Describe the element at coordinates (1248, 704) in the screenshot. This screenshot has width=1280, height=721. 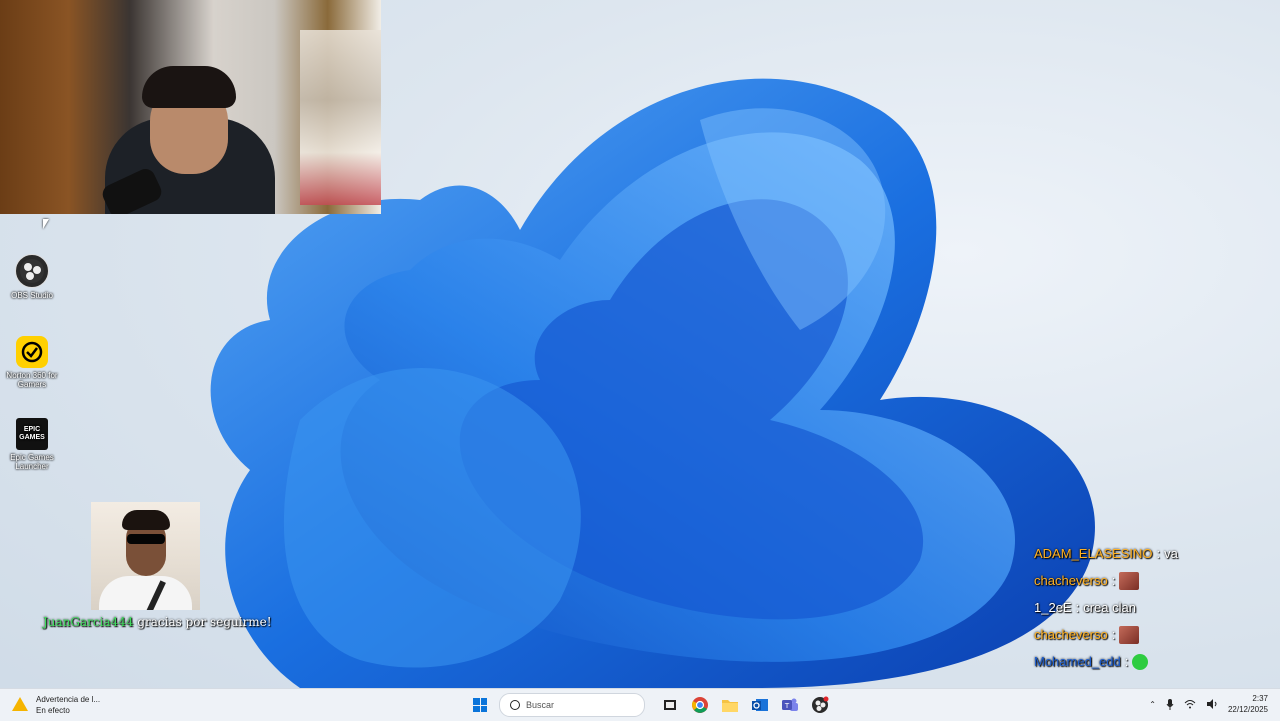
I see `clock: 2:37 22/12/2025` at that location.